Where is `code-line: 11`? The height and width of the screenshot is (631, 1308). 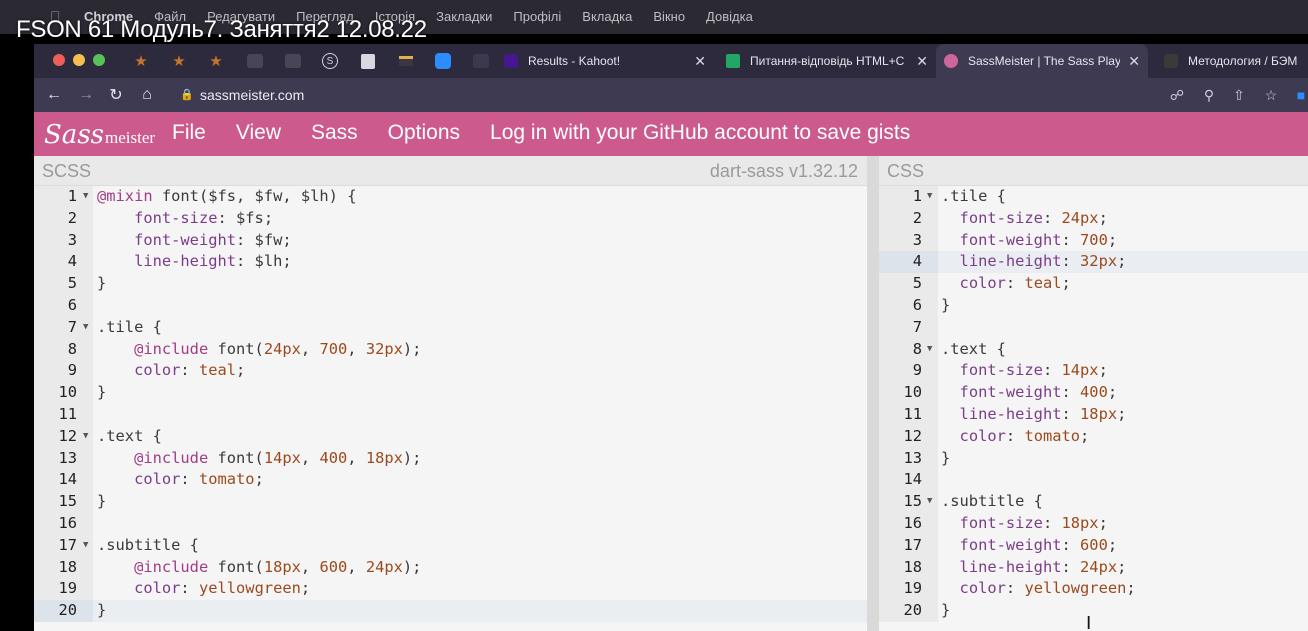 code-line: 11 is located at coordinates (450, 414).